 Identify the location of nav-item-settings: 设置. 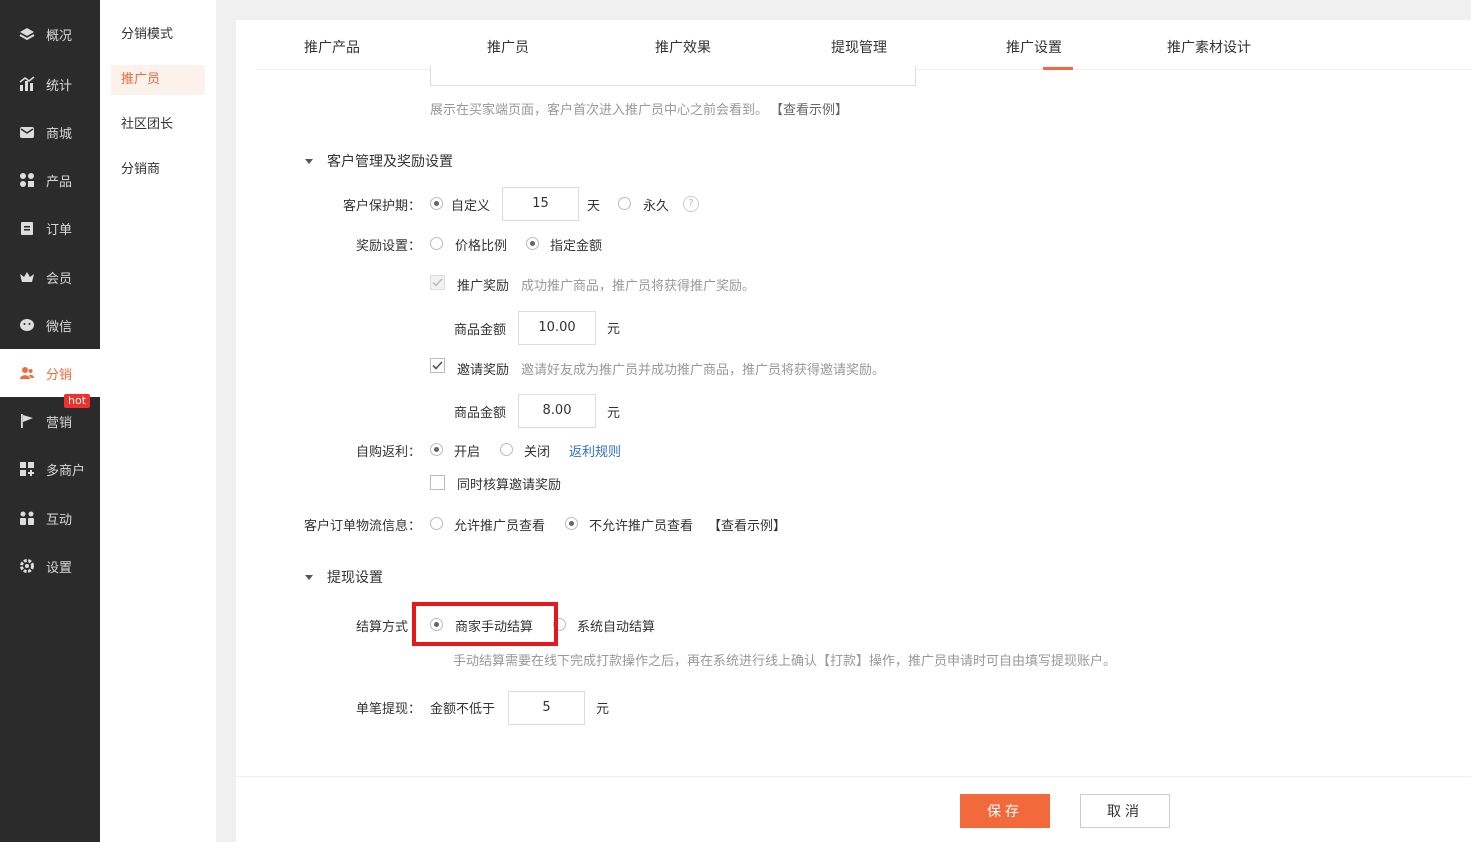
(50, 566).